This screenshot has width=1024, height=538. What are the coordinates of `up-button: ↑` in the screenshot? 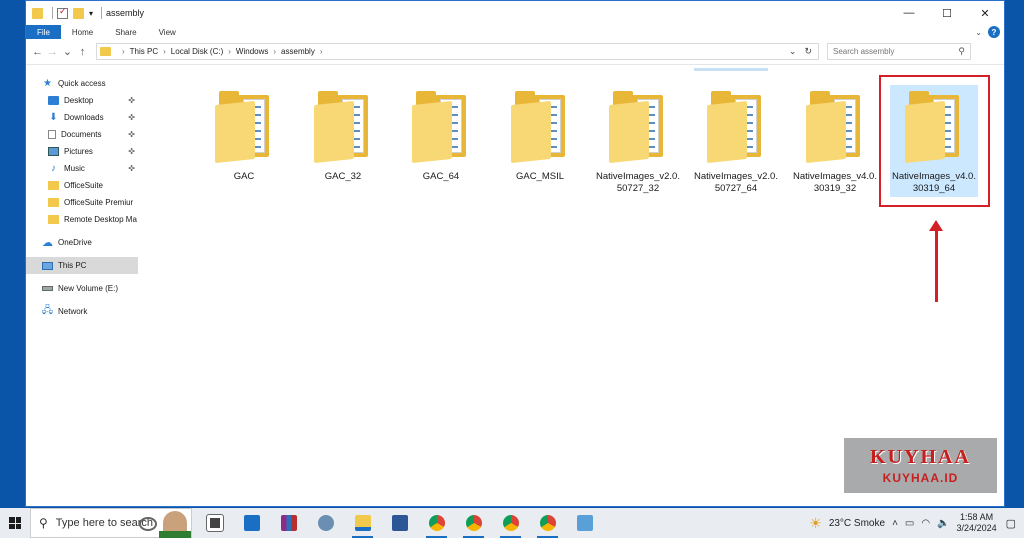 It's located at (82, 52).